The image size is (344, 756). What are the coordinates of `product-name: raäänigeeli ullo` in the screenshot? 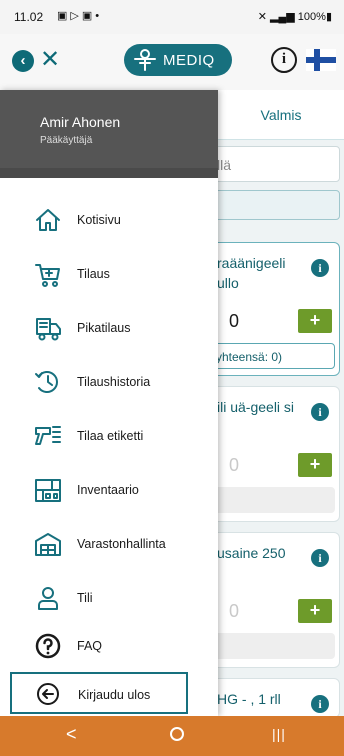 It's located at (251, 273).